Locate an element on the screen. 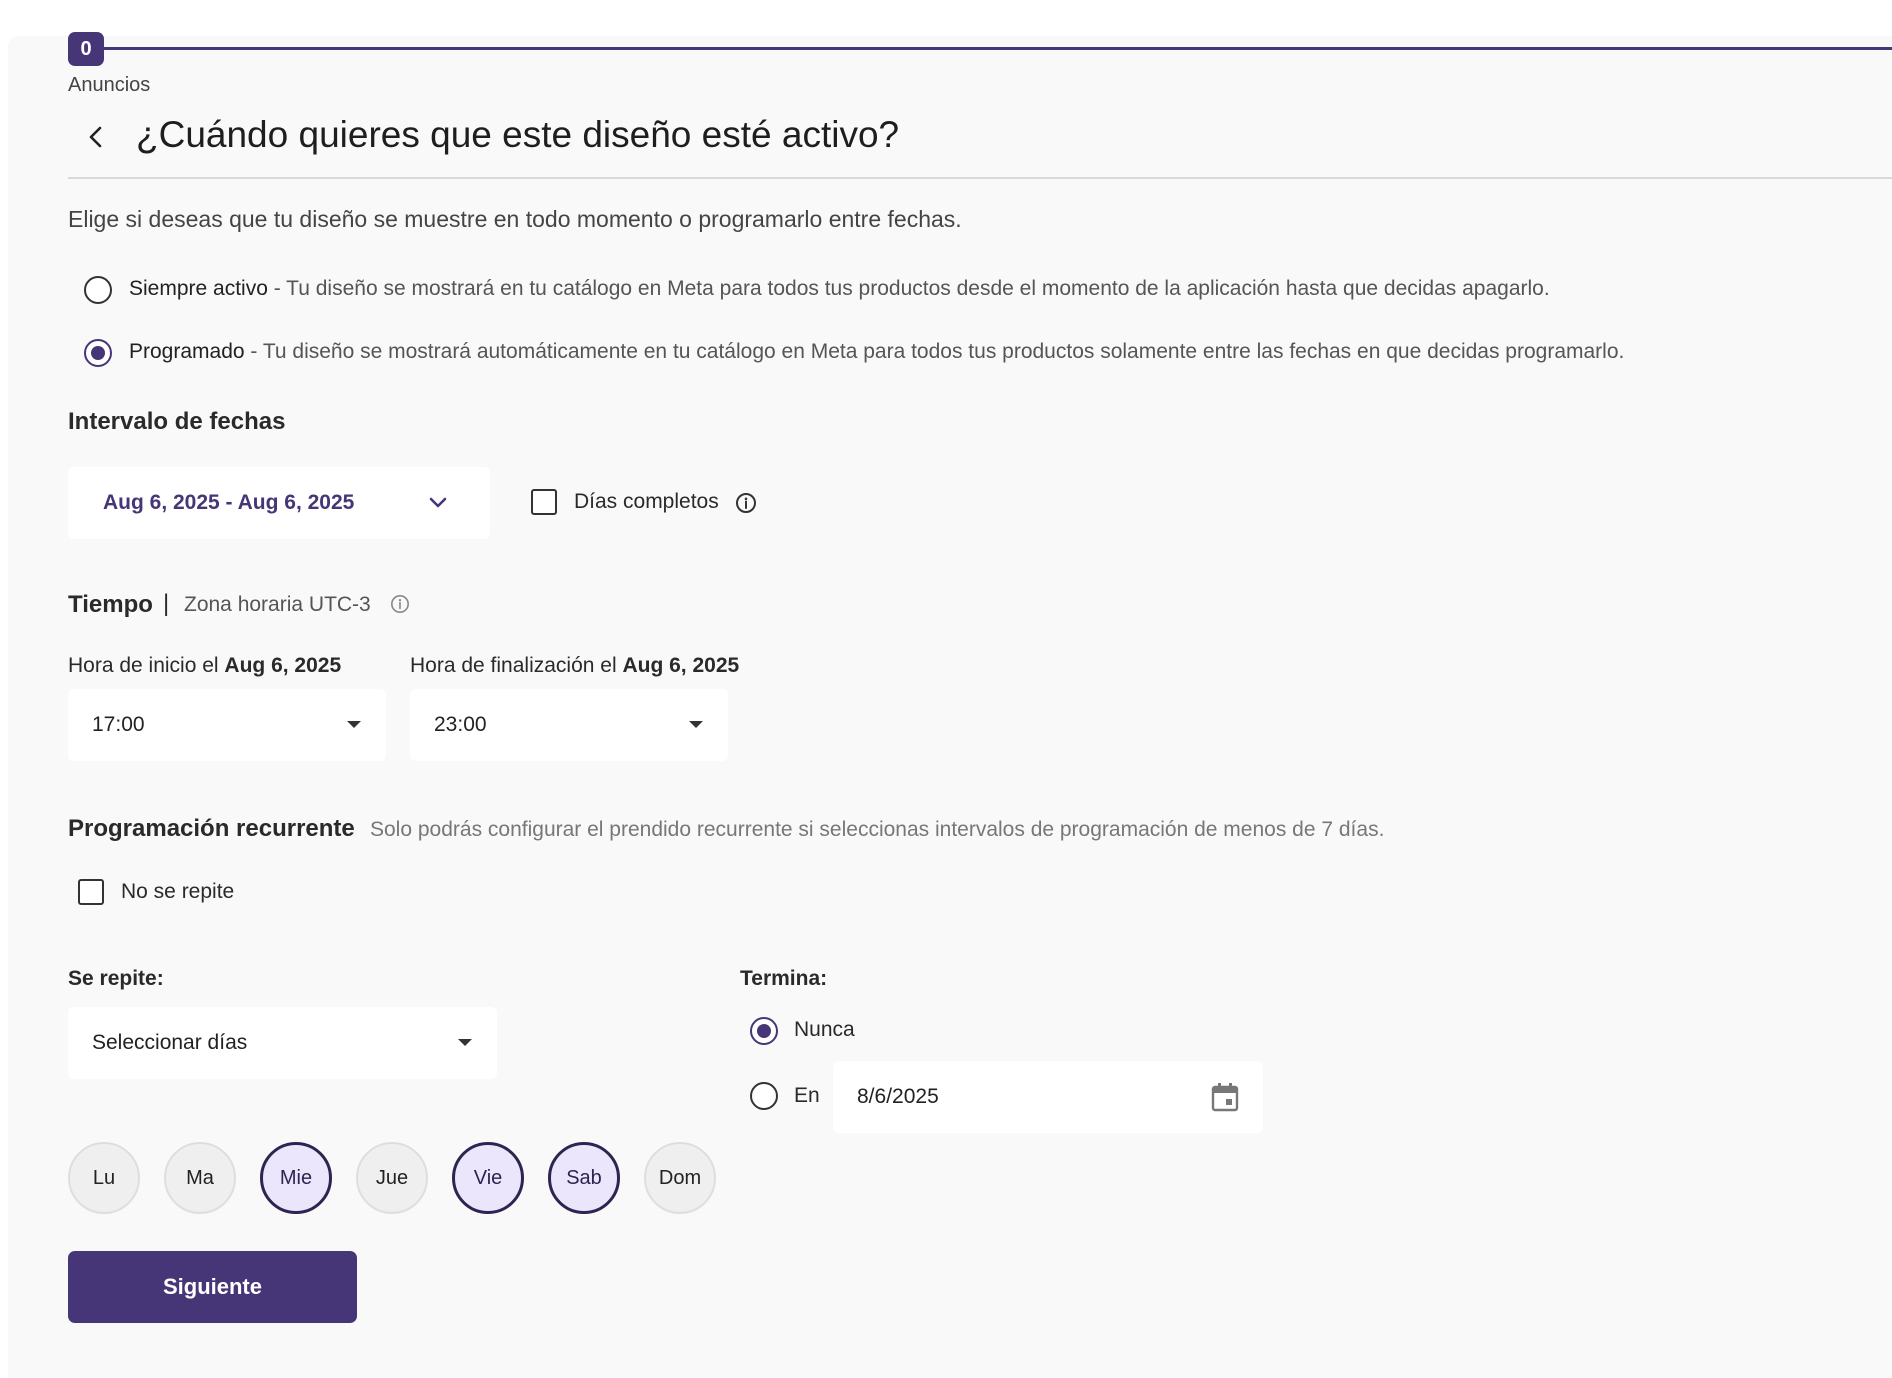 The height and width of the screenshot is (1378, 1892). day-vie: Vie is located at coordinates (488, 1178).